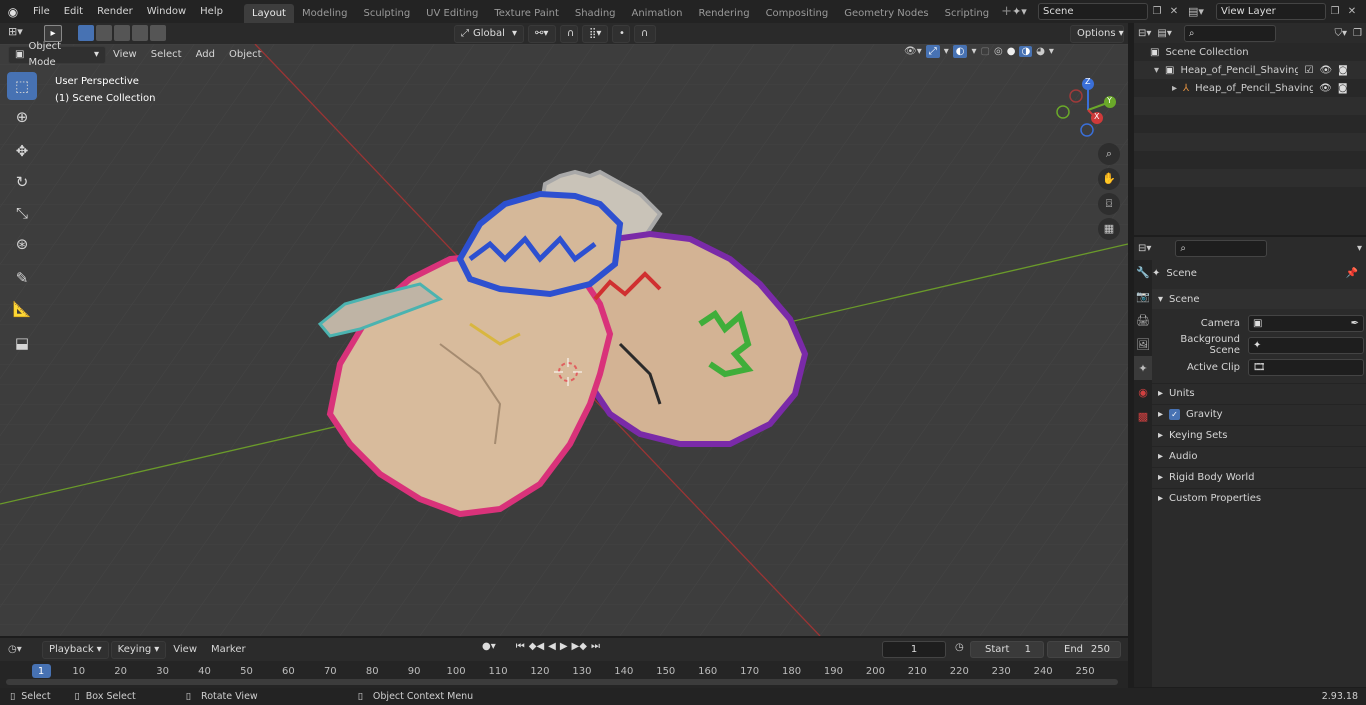 The image size is (1366, 705). Describe the element at coordinates (75, 649) in the screenshot. I see `playback-menu: Playback ▾` at that location.